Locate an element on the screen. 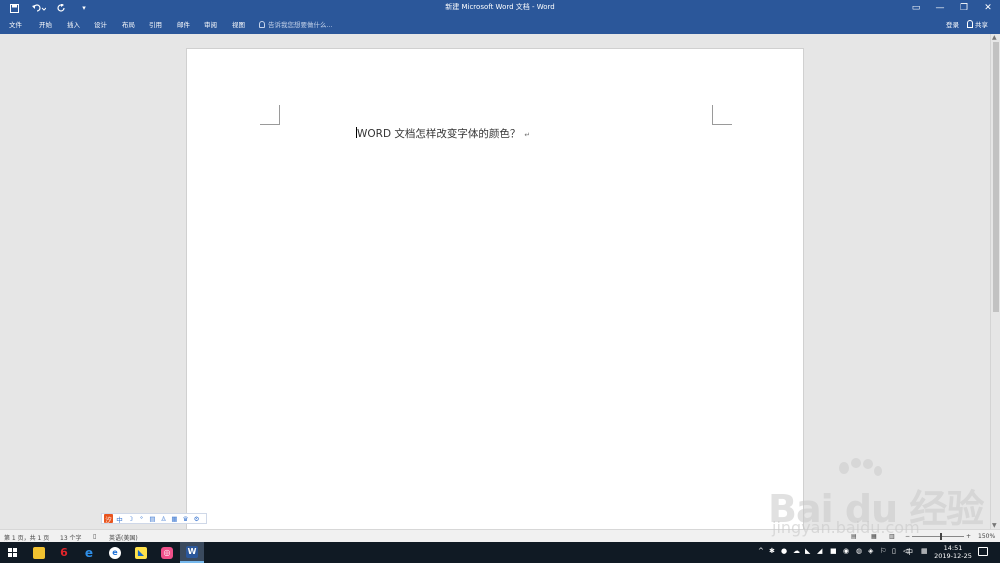 The height and width of the screenshot is (563, 1000). taskbar-file-explorer is located at coordinates (39, 552).